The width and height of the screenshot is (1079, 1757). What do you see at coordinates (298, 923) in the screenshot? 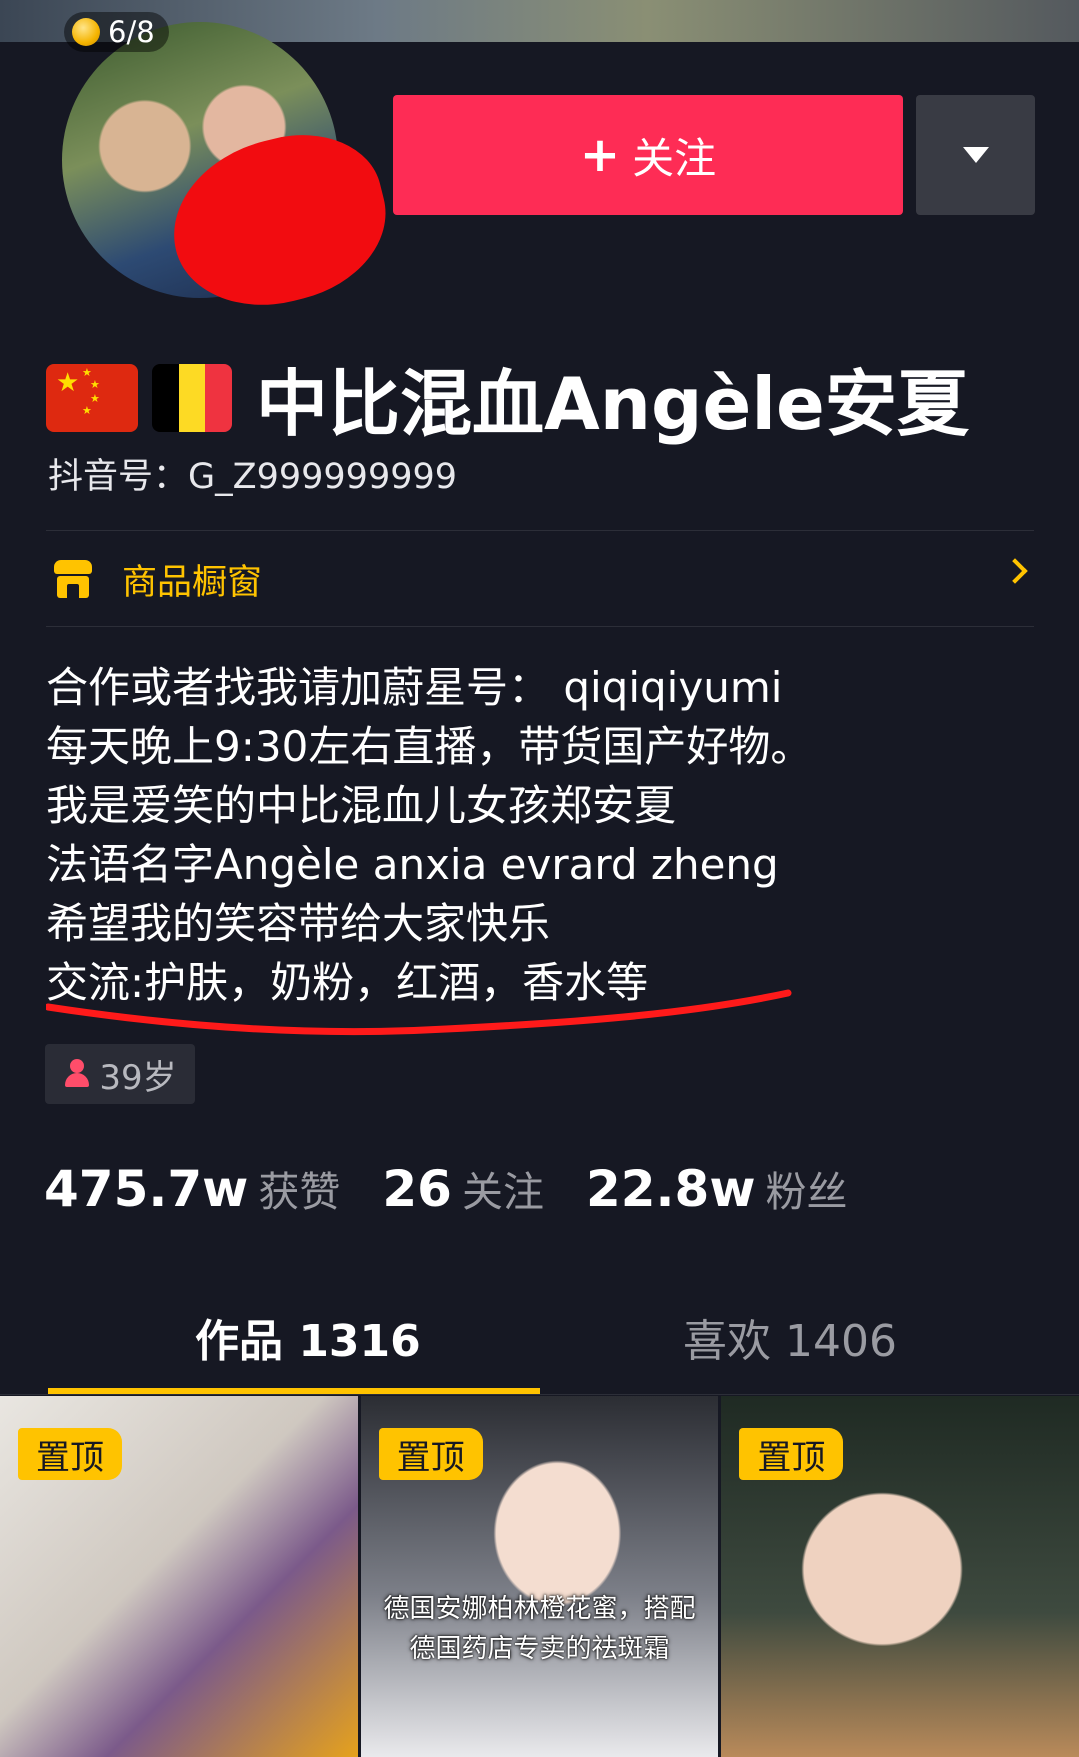
I see `bio-line: 希望我的笑容带给大家快乐` at bounding box center [298, 923].